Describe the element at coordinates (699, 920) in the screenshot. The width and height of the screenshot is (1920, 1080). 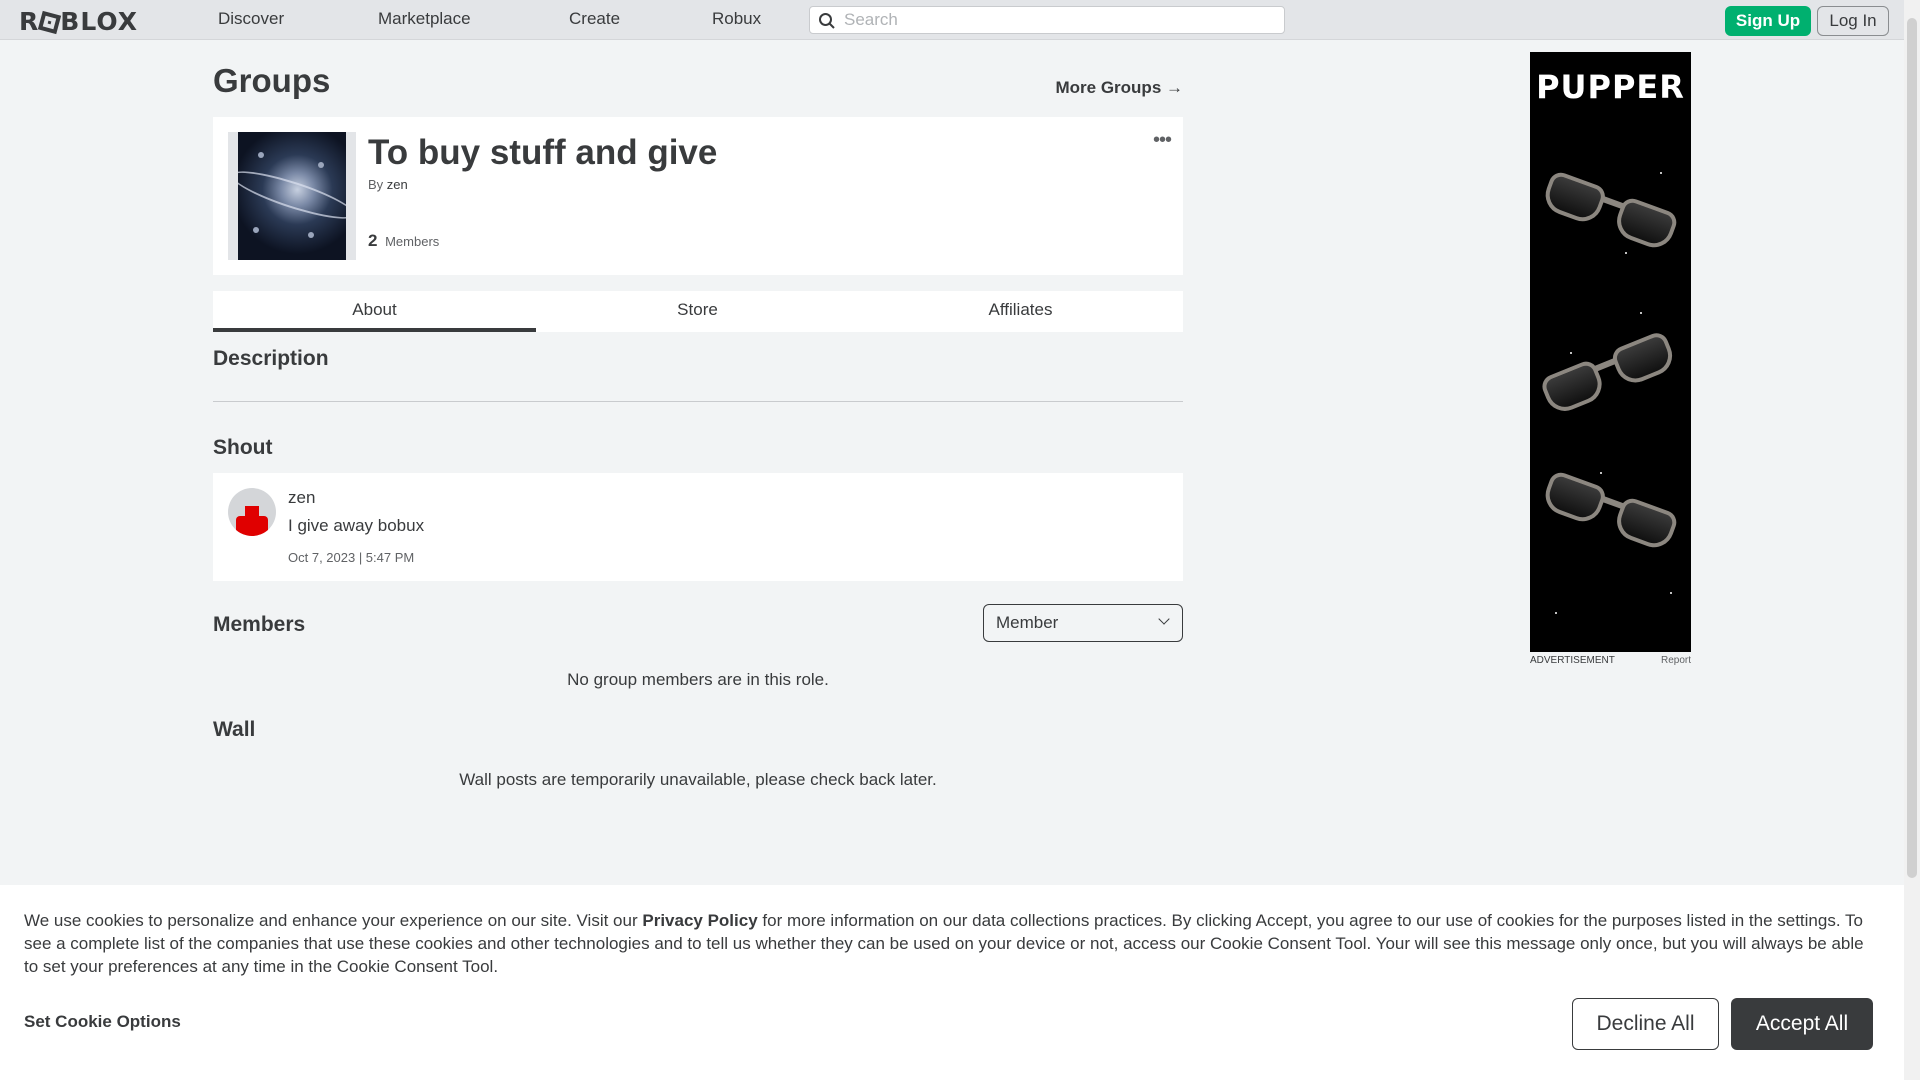
I see `privacy-policy-link: Privacy Policy` at that location.